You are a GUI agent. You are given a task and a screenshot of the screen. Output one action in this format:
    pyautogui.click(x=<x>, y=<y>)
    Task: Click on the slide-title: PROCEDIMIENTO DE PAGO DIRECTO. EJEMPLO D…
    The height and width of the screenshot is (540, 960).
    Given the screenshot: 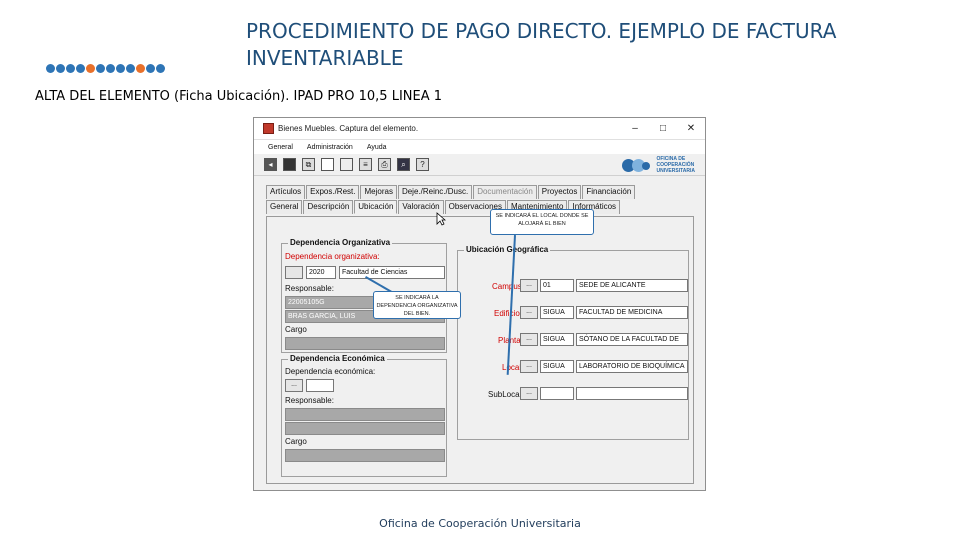 What is the action you would take?
    pyautogui.click(x=541, y=44)
    